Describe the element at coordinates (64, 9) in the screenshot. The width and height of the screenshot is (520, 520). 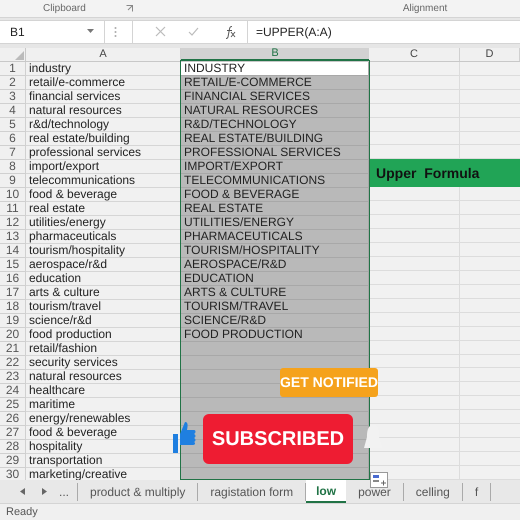
I see `group-label: Clipboard` at that location.